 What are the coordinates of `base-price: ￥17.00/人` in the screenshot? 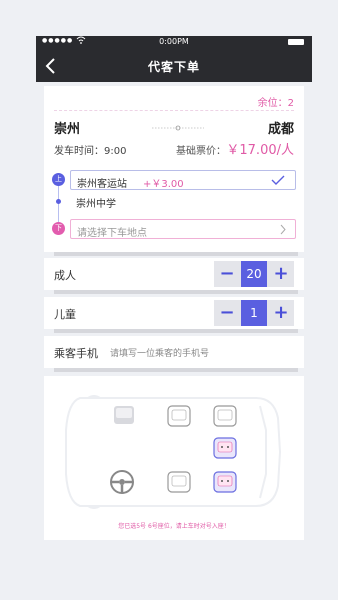 It's located at (260, 150).